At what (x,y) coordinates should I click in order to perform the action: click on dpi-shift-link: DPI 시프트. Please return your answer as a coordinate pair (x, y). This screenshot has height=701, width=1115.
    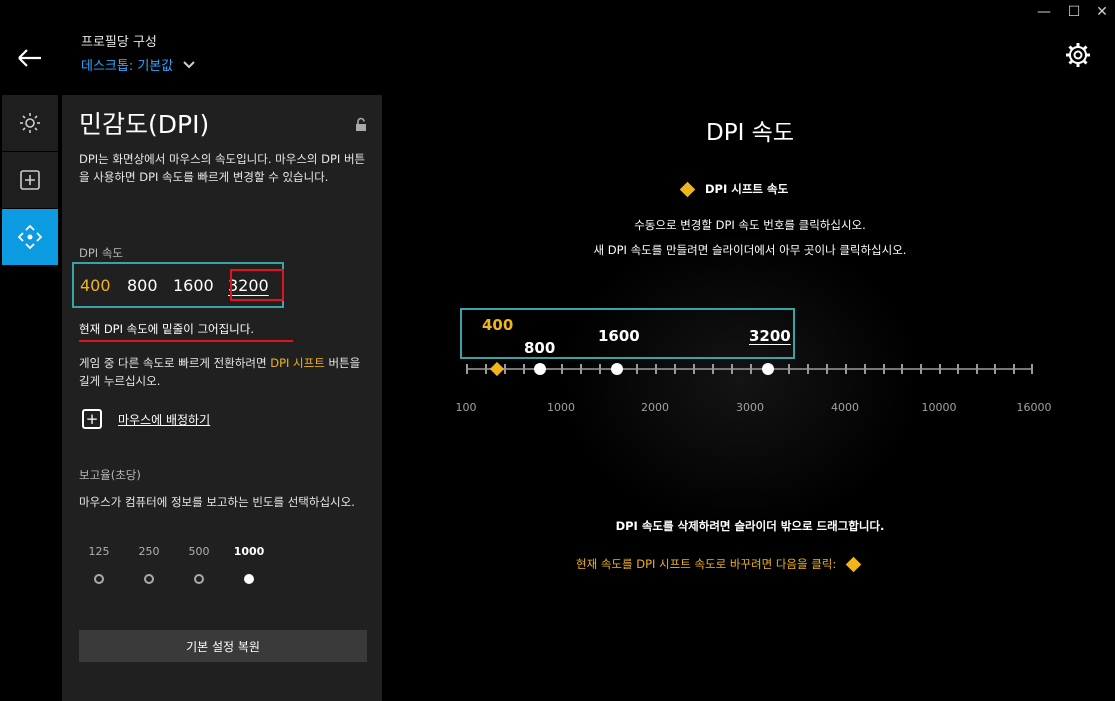
    Looking at the image, I should click on (297, 363).